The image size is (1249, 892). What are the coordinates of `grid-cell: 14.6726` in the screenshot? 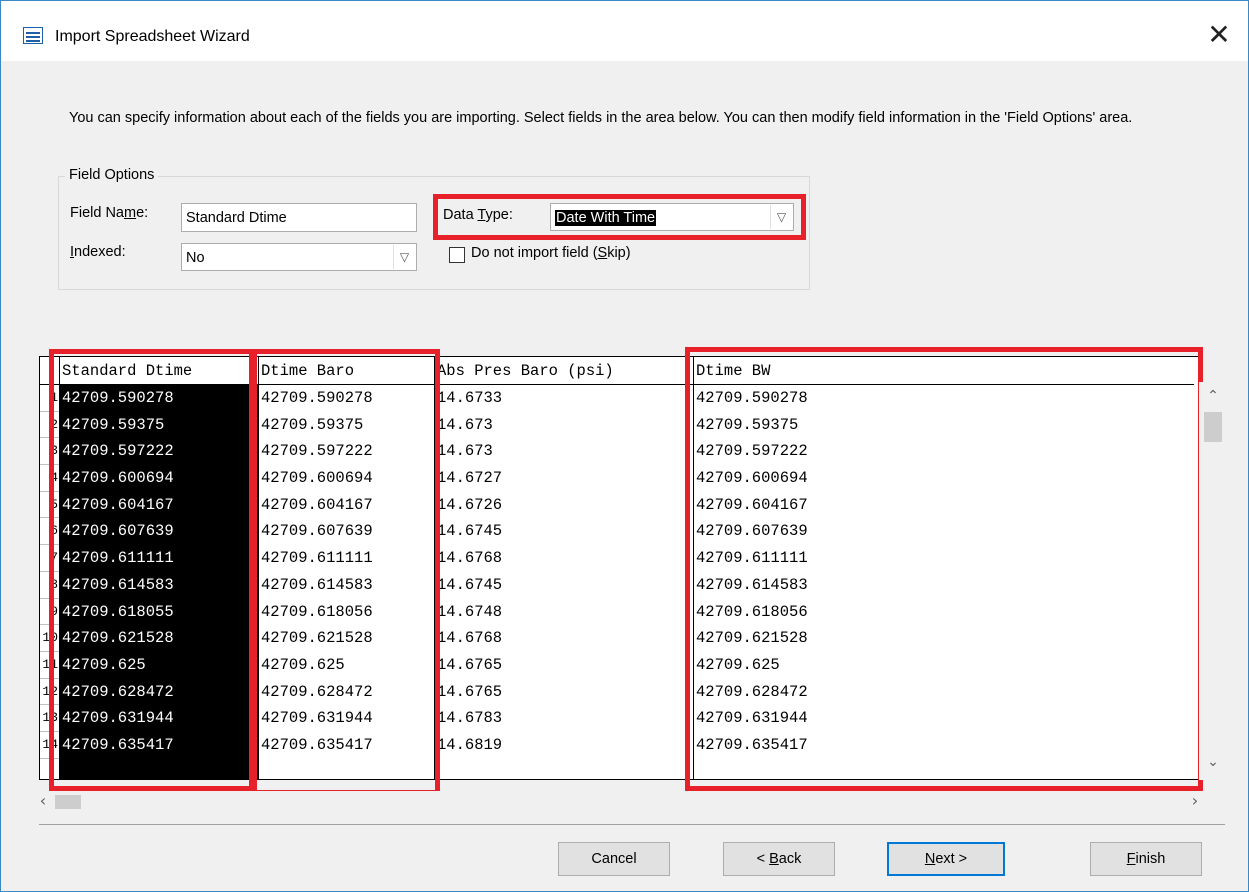 It's located at (470, 504).